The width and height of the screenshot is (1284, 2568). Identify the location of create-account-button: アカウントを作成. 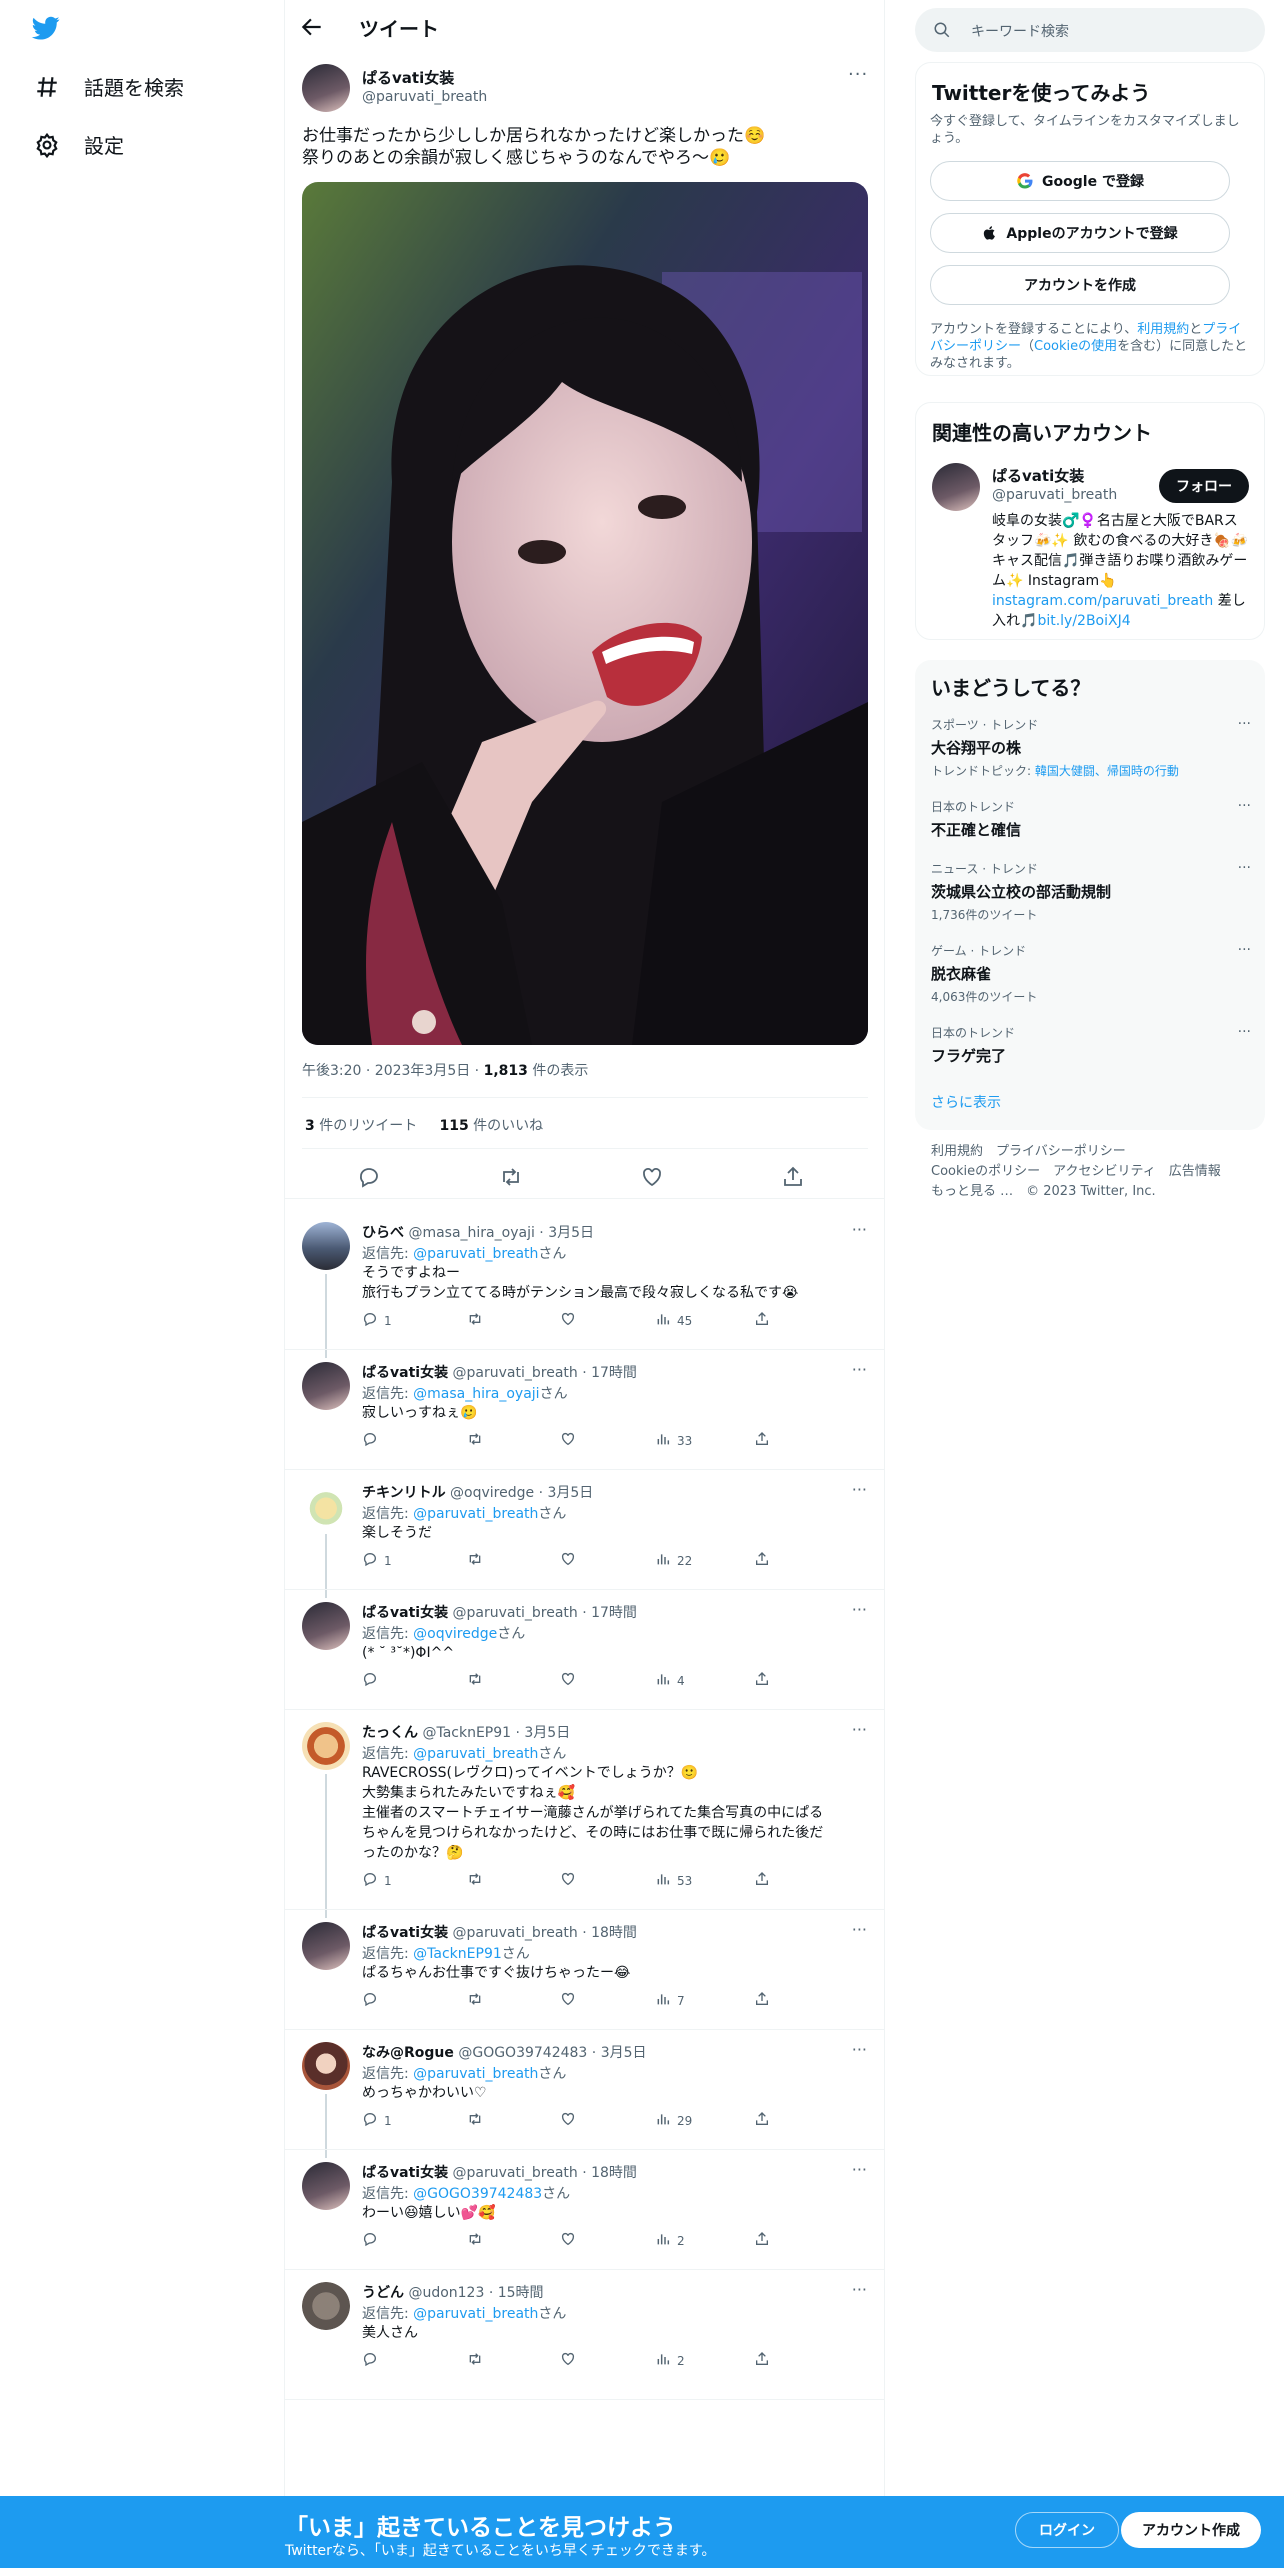
(1080, 285).